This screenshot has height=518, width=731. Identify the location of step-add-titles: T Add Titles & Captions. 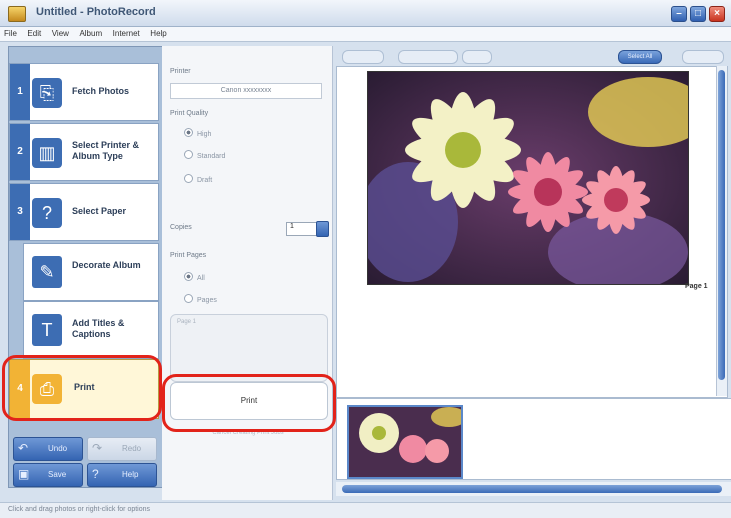
(91, 330).